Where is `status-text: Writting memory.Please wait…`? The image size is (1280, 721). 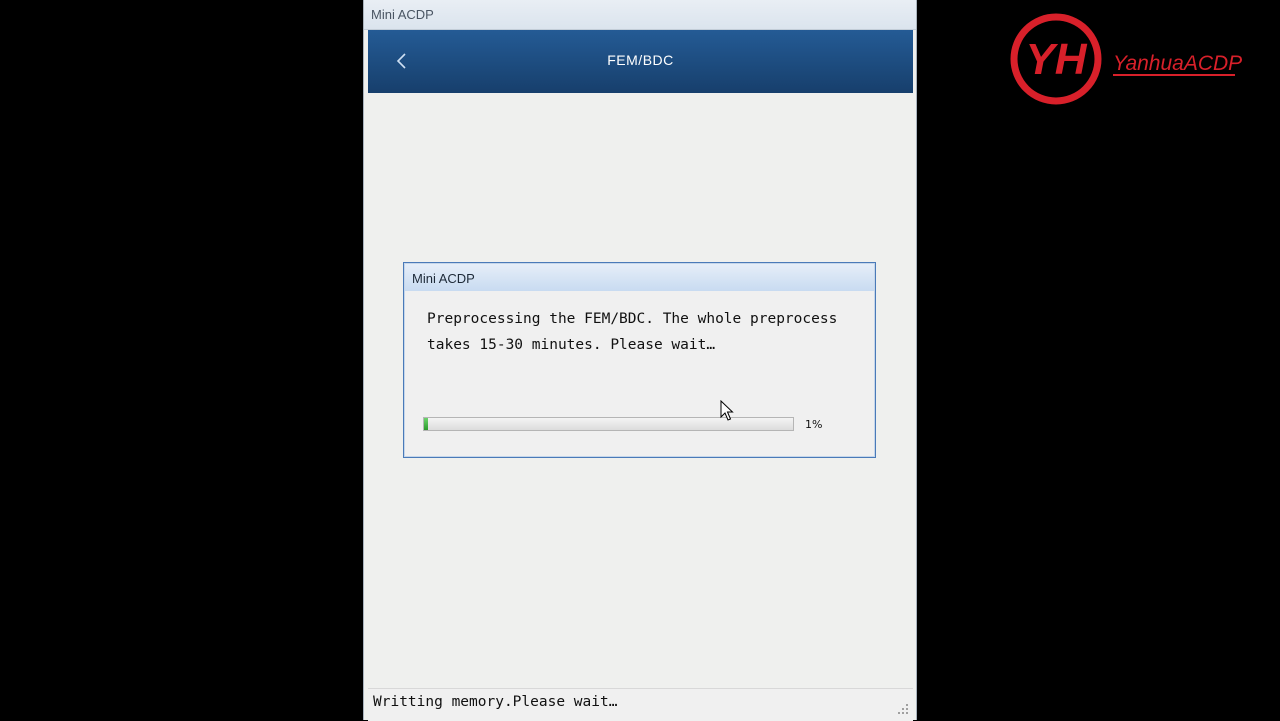 status-text: Writting memory.Please wait… is located at coordinates (495, 702).